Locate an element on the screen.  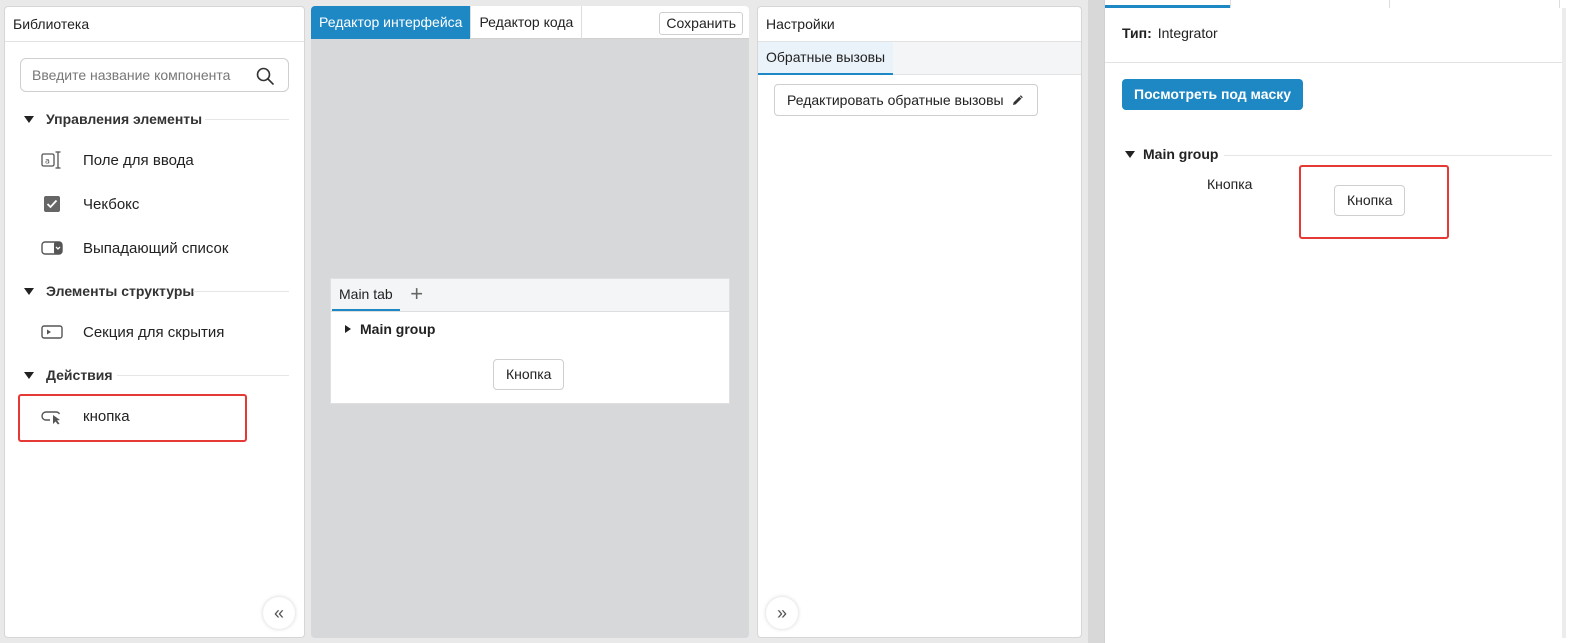
search-icon is located at coordinates (265, 76).